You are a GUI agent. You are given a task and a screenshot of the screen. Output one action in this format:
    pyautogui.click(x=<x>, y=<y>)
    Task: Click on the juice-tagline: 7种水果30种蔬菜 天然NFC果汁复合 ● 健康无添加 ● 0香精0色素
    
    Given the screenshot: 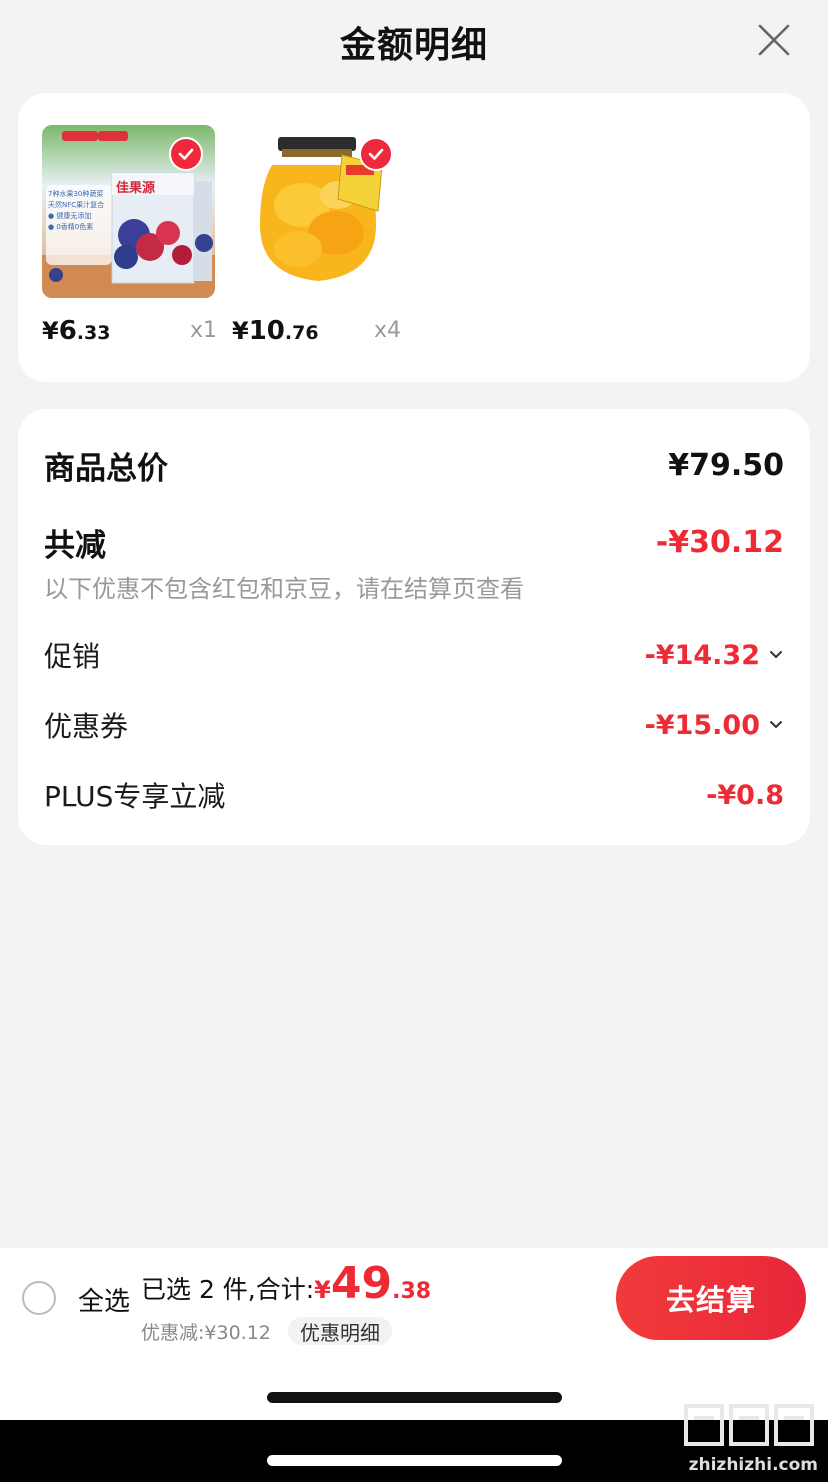 What is the action you would take?
    pyautogui.click(x=76, y=210)
    